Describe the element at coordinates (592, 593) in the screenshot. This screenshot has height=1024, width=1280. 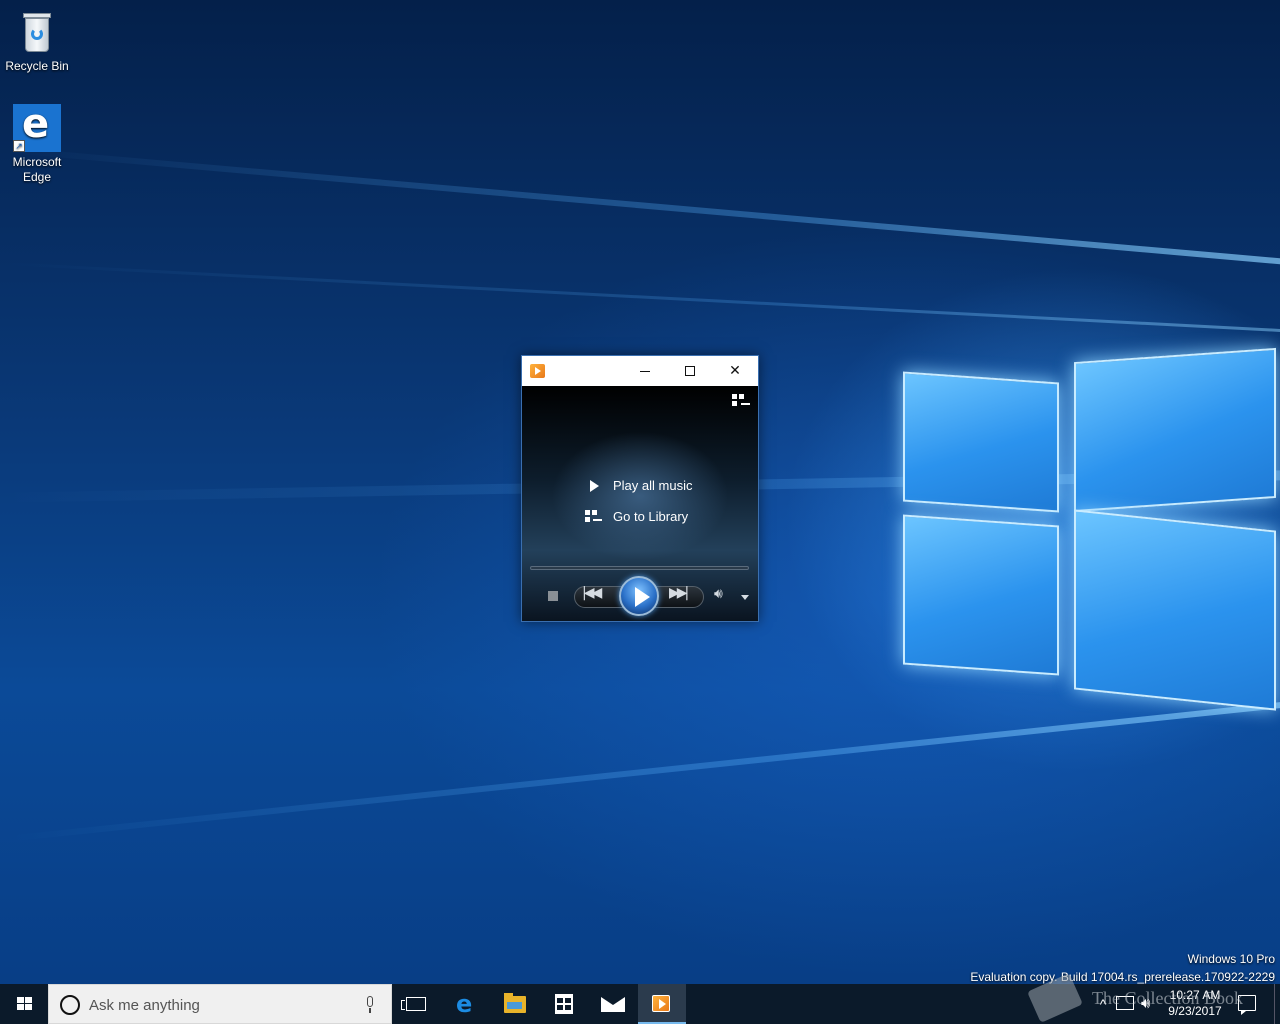
I see `previous-icon: |◀◀` at that location.